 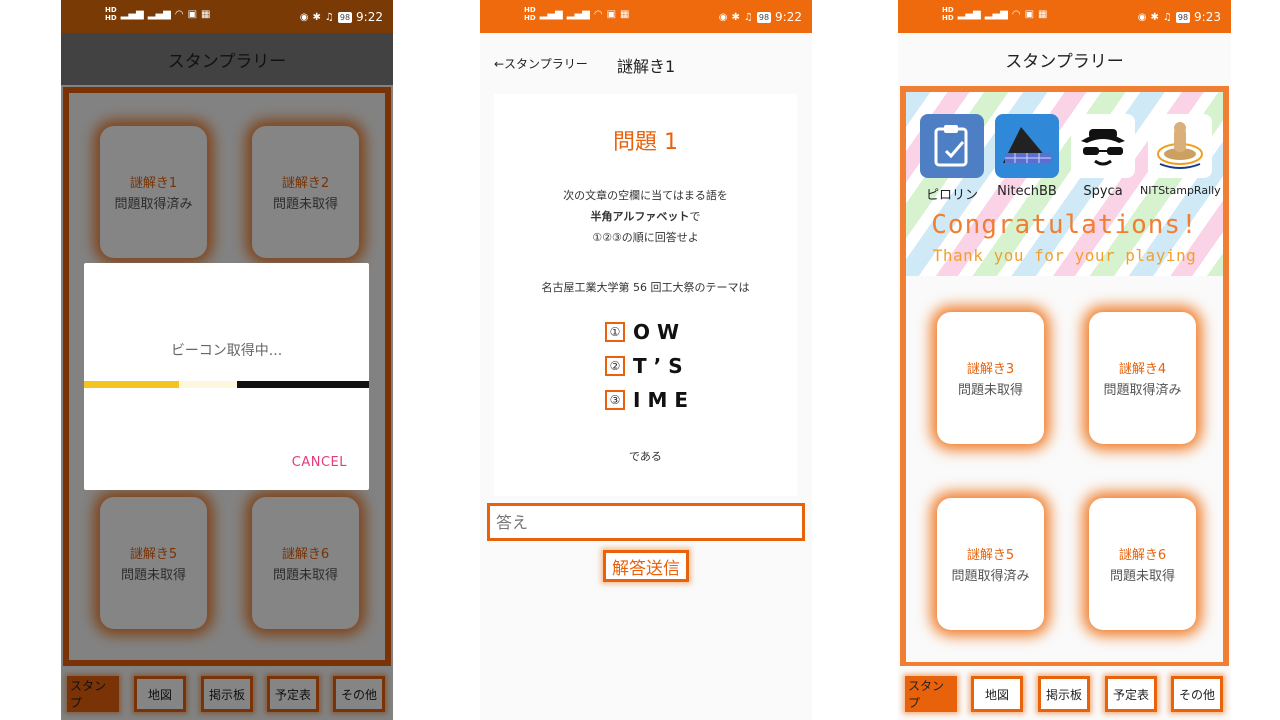 What do you see at coordinates (1180, 190) in the screenshot?
I see `app-label: NITStampRally` at bounding box center [1180, 190].